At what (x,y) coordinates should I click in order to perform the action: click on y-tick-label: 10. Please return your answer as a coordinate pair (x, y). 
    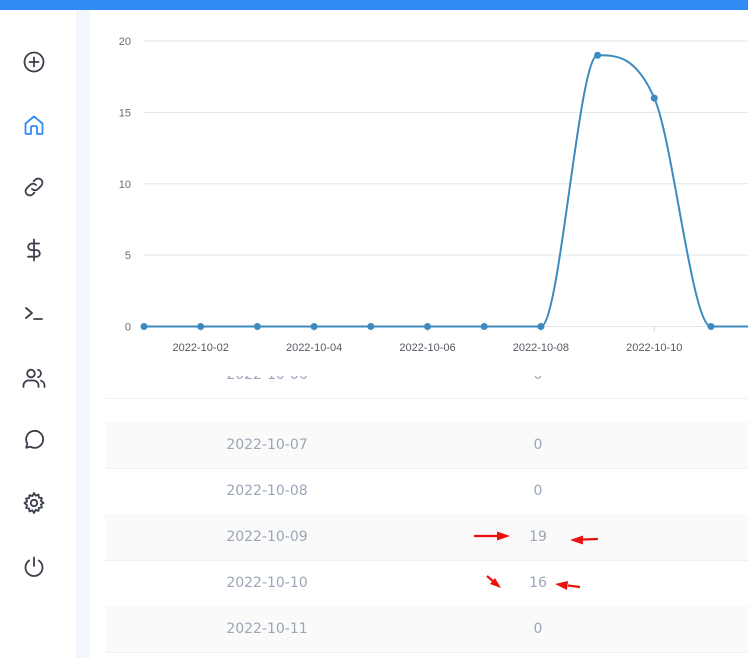
    Looking at the image, I should click on (125, 185).